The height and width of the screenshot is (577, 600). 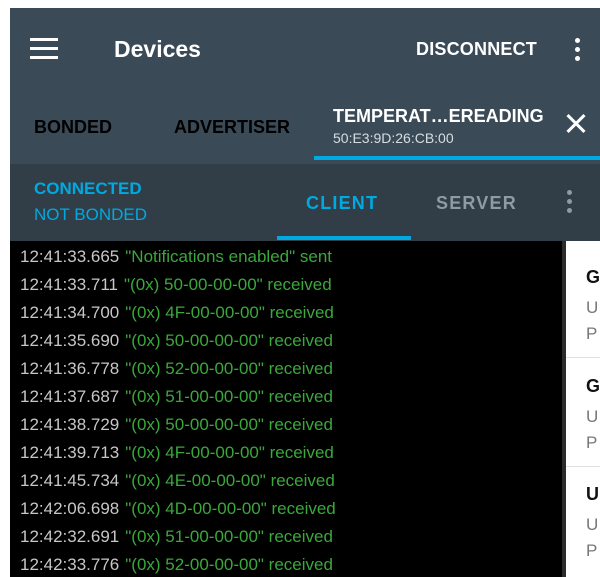 I want to click on log-row: 12:41:36.778 "(0x) 52-00-00-00" received, so click(x=176, y=369).